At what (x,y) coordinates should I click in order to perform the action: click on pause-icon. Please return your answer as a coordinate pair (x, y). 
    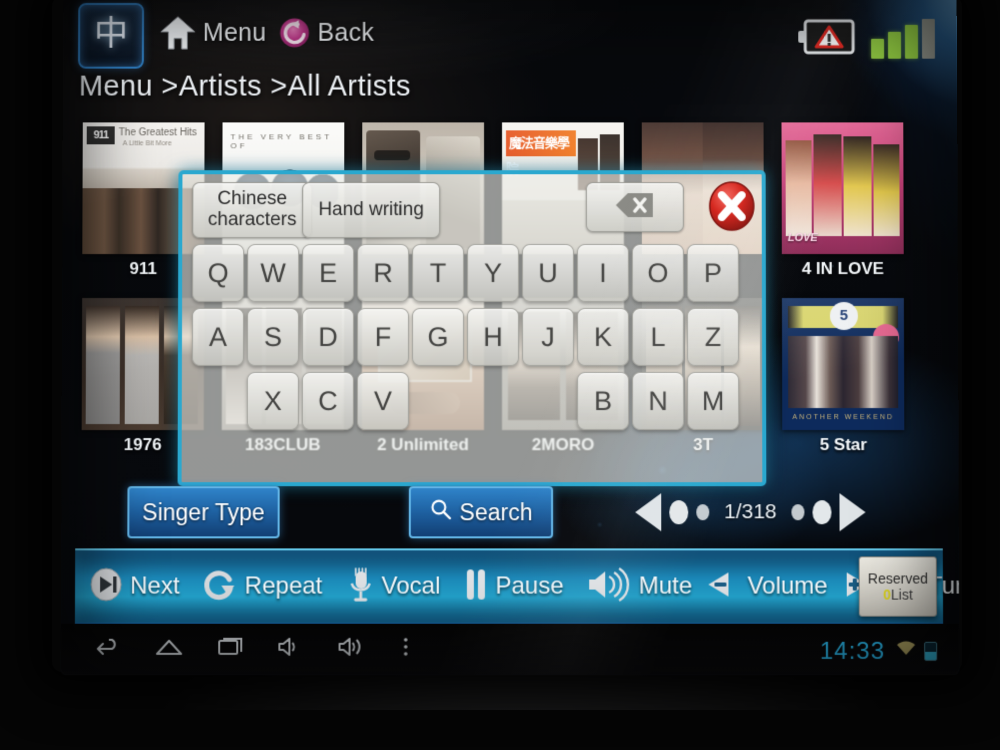
    Looking at the image, I should click on (476, 586).